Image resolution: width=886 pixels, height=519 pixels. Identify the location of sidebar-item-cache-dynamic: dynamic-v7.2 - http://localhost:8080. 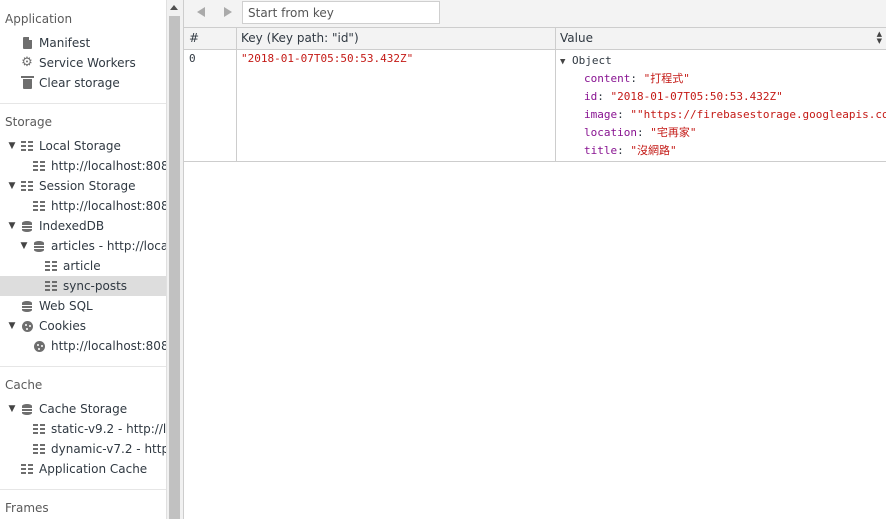
(83, 449).